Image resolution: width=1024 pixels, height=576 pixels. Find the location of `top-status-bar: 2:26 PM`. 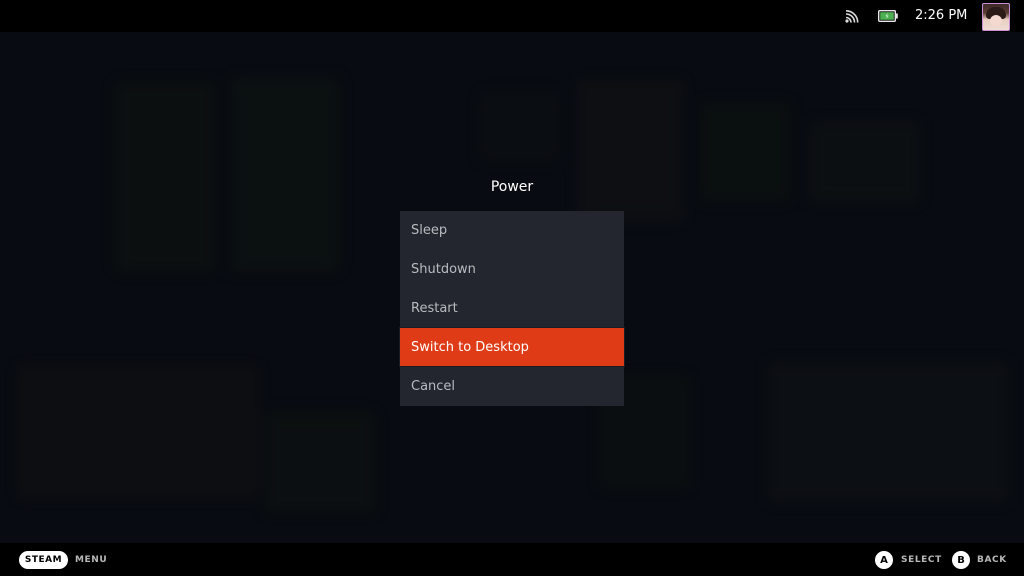

top-status-bar: 2:26 PM is located at coordinates (512, 16).